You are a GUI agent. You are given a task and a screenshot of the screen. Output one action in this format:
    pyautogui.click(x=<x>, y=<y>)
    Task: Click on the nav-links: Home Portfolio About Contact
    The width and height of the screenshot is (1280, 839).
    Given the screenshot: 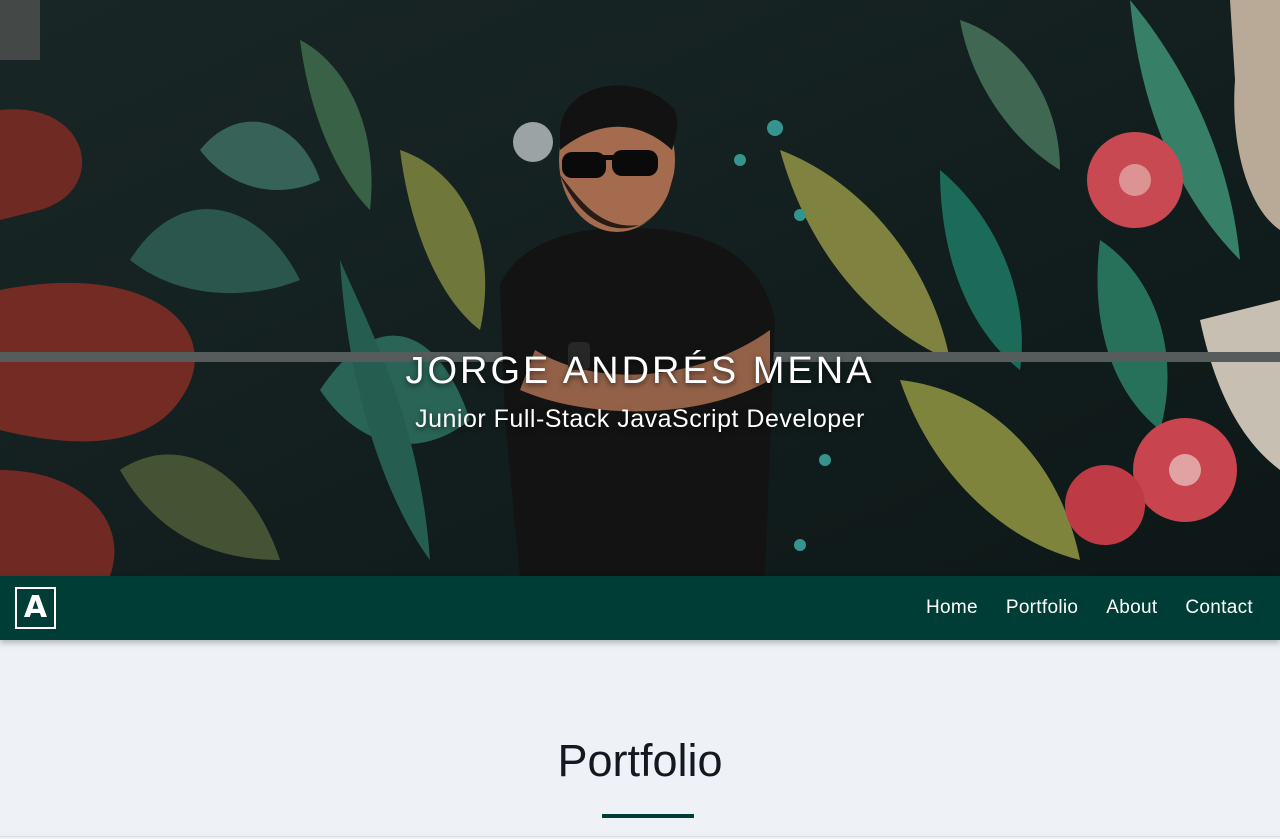 What is the action you would take?
    pyautogui.click(x=1075, y=608)
    